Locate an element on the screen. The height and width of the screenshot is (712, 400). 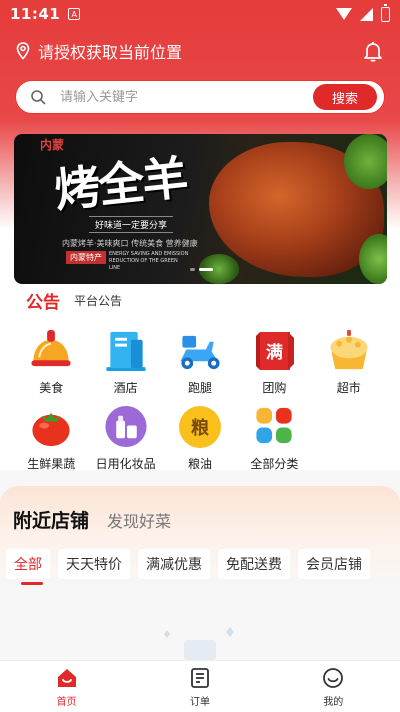
category-fresh-produce: 生鲜果蔬 is located at coordinates (51, 438).